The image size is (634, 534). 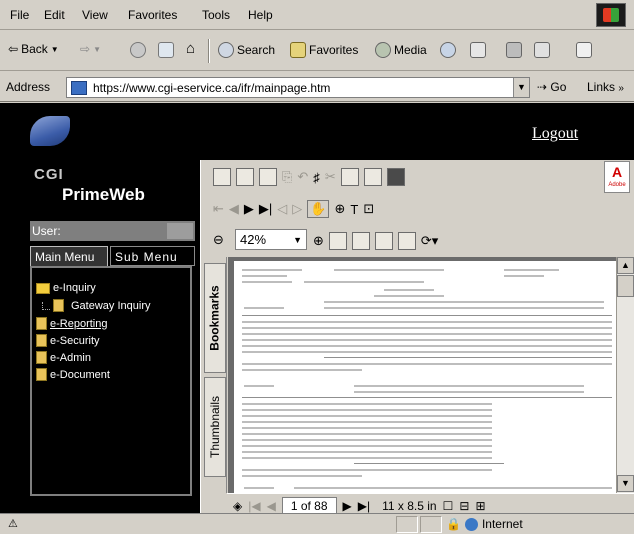 What do you see at coordinates (316, 177) in the screenshot?
I see `find-icon: ♯` at bounding box center [316, 177].